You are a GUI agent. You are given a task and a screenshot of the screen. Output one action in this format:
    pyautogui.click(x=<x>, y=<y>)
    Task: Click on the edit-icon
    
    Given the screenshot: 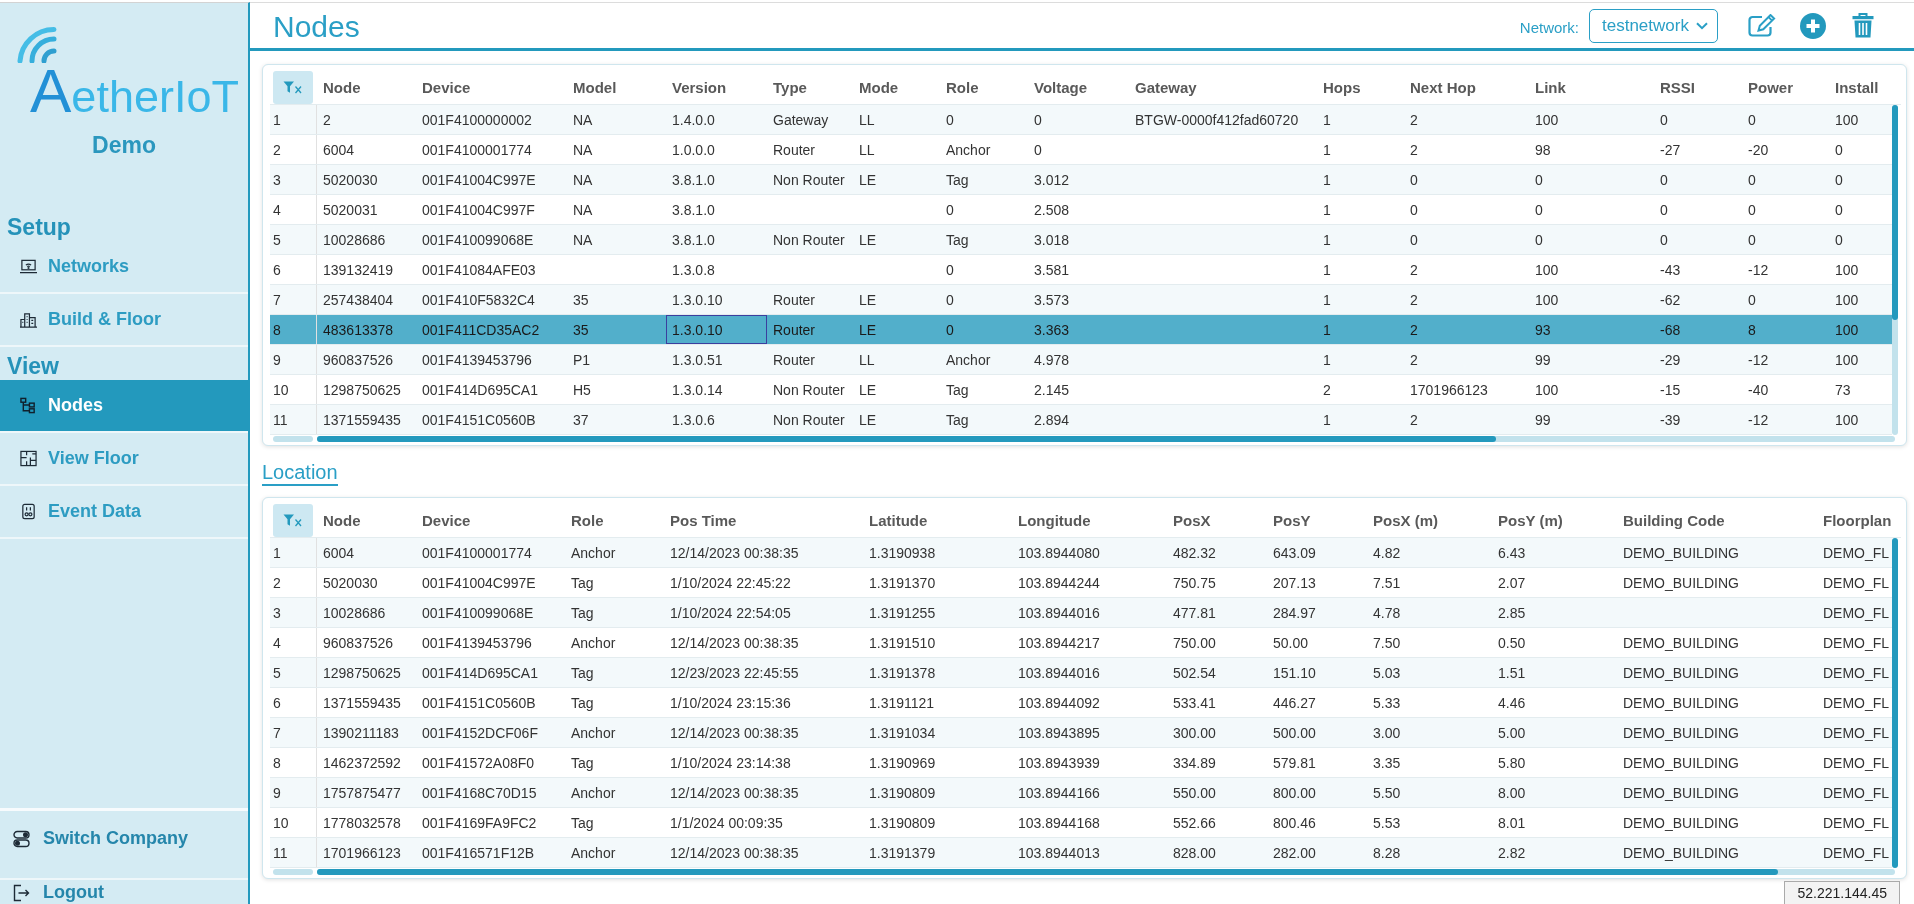 What is the action you would take?
    pyautogui.click(x=1762, y=25)
    